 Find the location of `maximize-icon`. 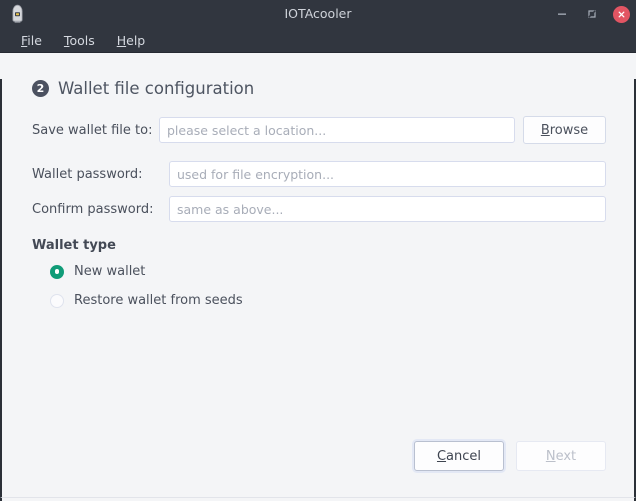

maximize-icon is located at coordinates (592, 14).